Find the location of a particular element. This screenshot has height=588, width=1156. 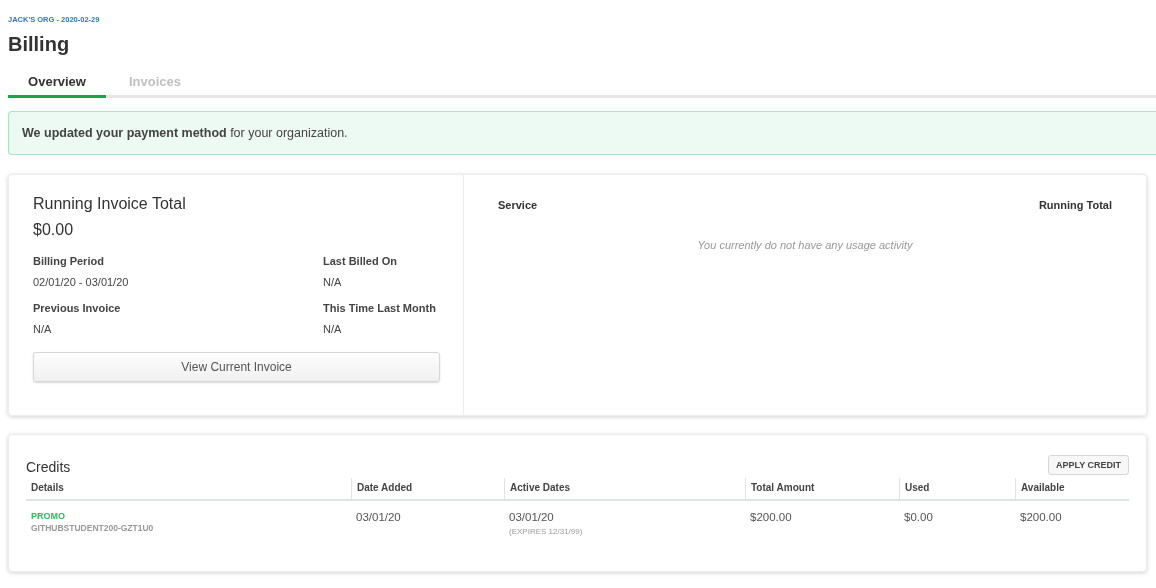

summary-title: Running Invoice Total is located at coordinates (110, 204).